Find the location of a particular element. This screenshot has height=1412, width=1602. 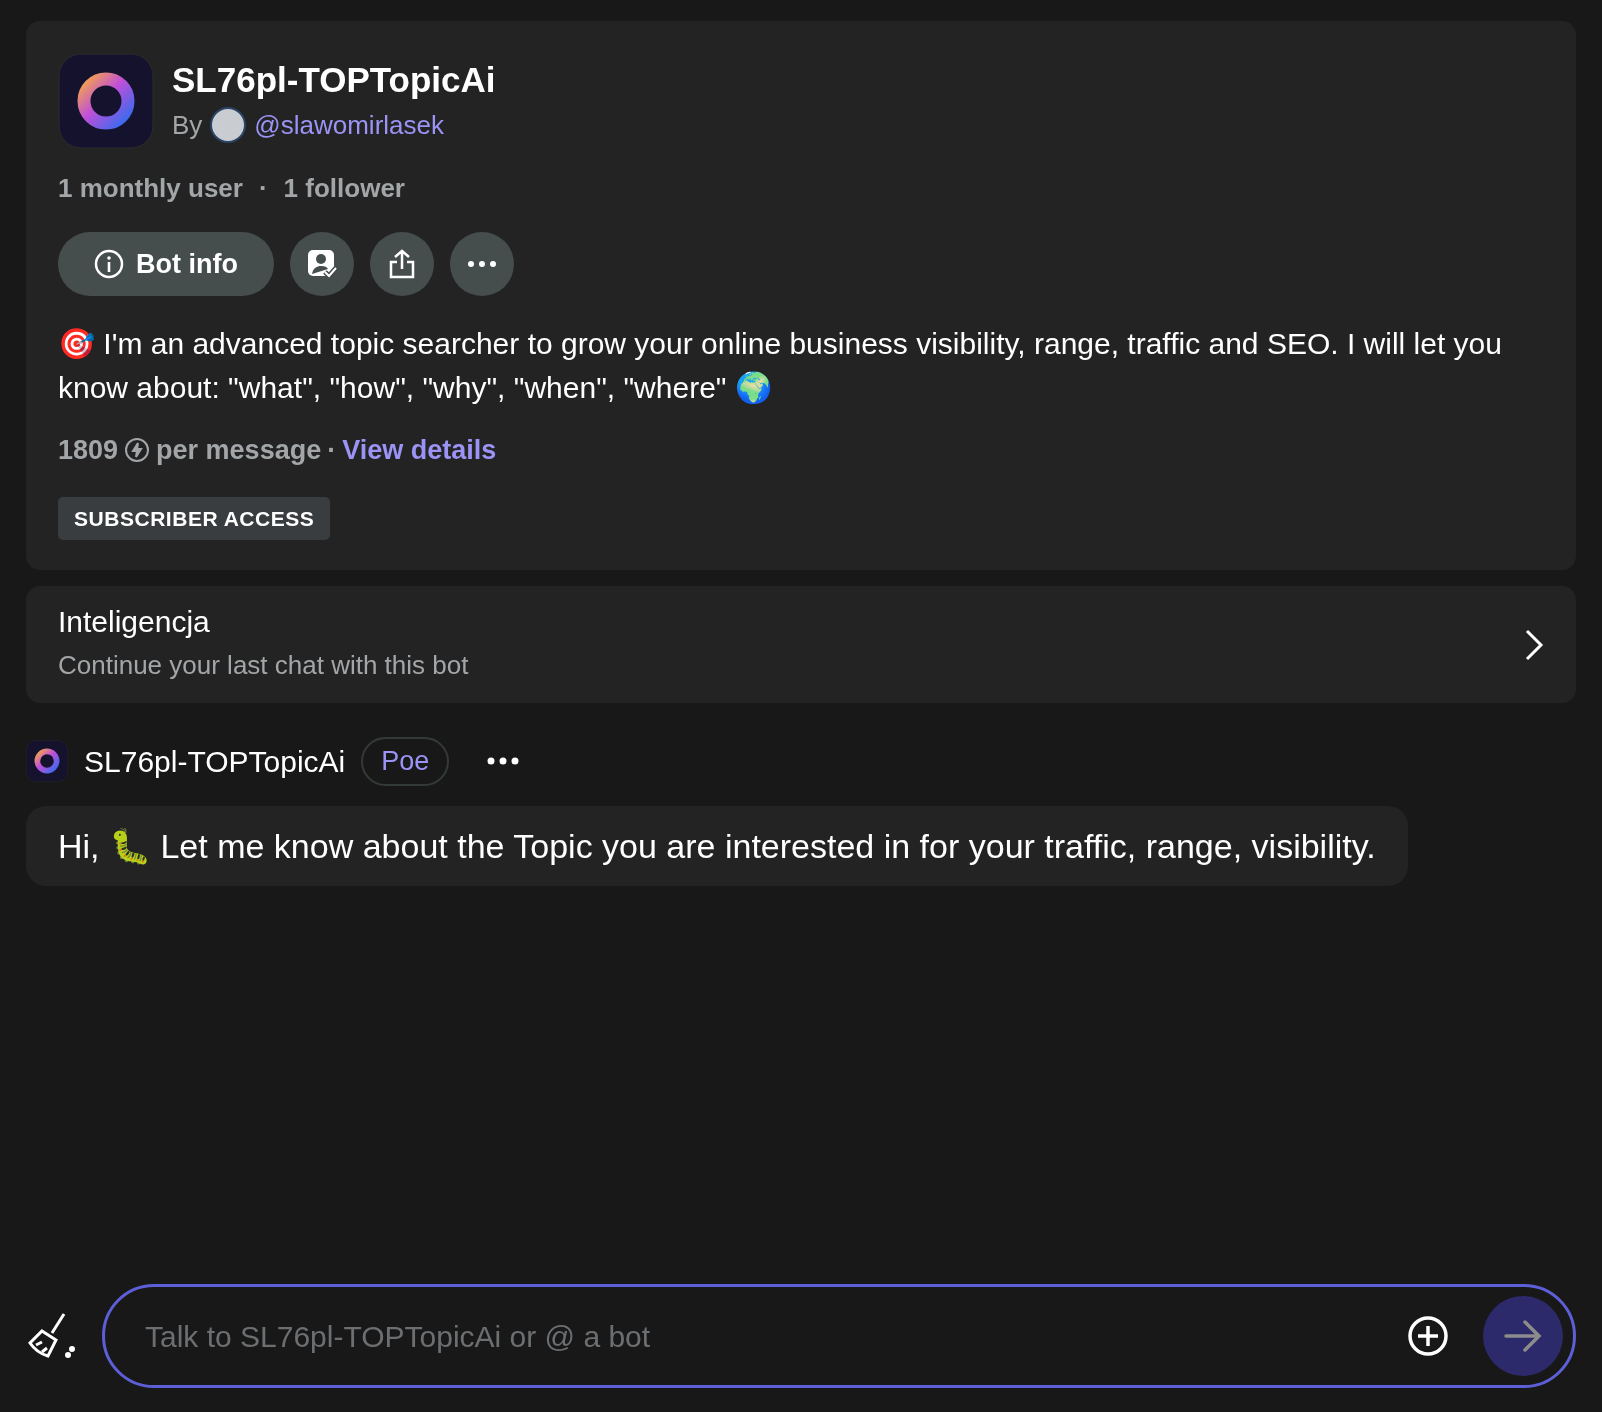

broom-icon is located at coordinates (51, 1336).